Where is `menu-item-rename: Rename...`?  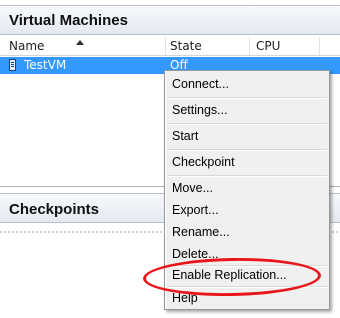 menu-item-rename: Rename... is located at coordinates (247, 232).